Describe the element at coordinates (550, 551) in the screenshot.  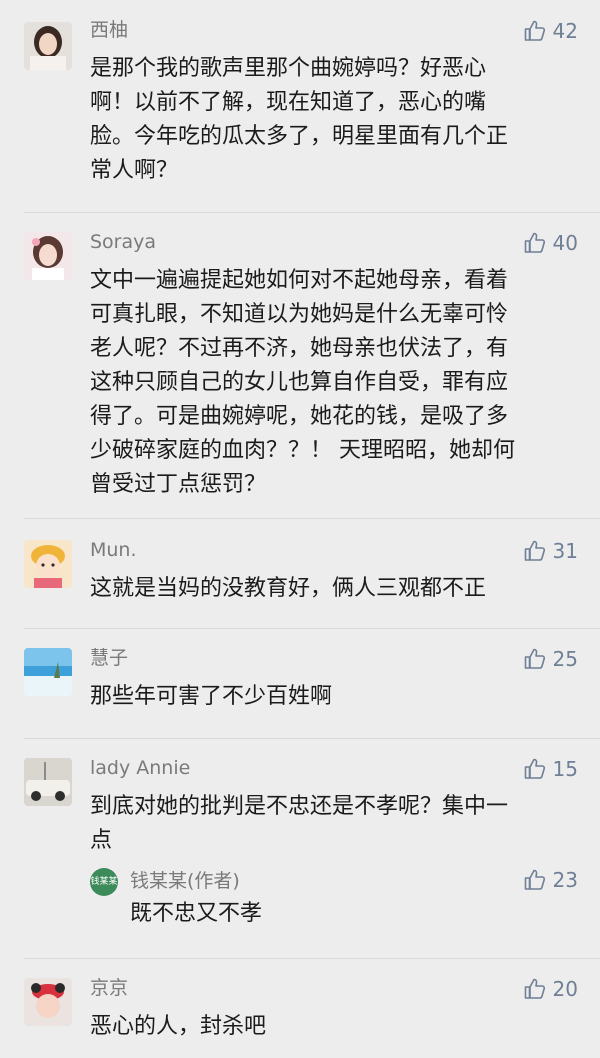
I see `like-button: 31` at that location.